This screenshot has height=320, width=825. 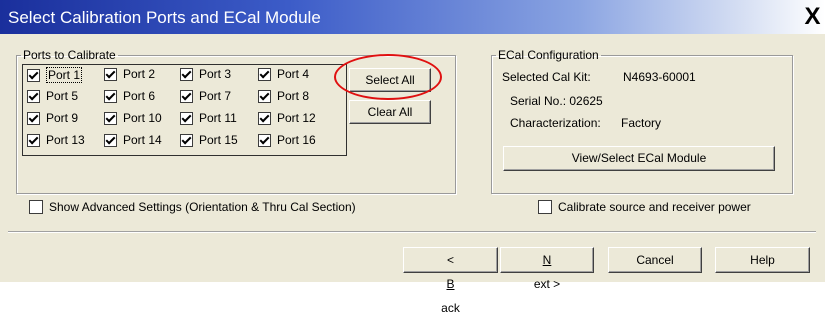 I want to click on help-label: Help, so click(x=762, y=260).